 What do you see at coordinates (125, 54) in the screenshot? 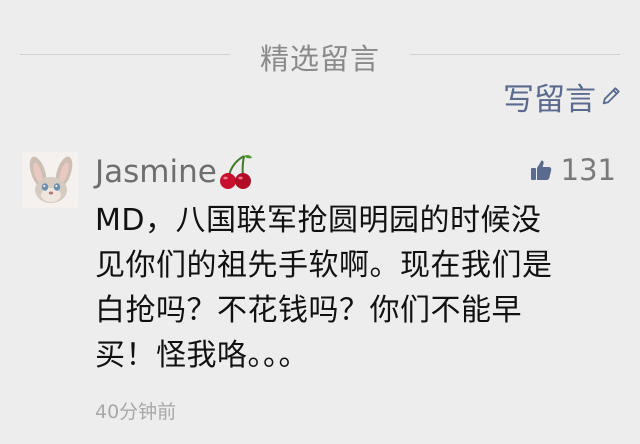
I see `divider-left` at bounding box center [125, 54].